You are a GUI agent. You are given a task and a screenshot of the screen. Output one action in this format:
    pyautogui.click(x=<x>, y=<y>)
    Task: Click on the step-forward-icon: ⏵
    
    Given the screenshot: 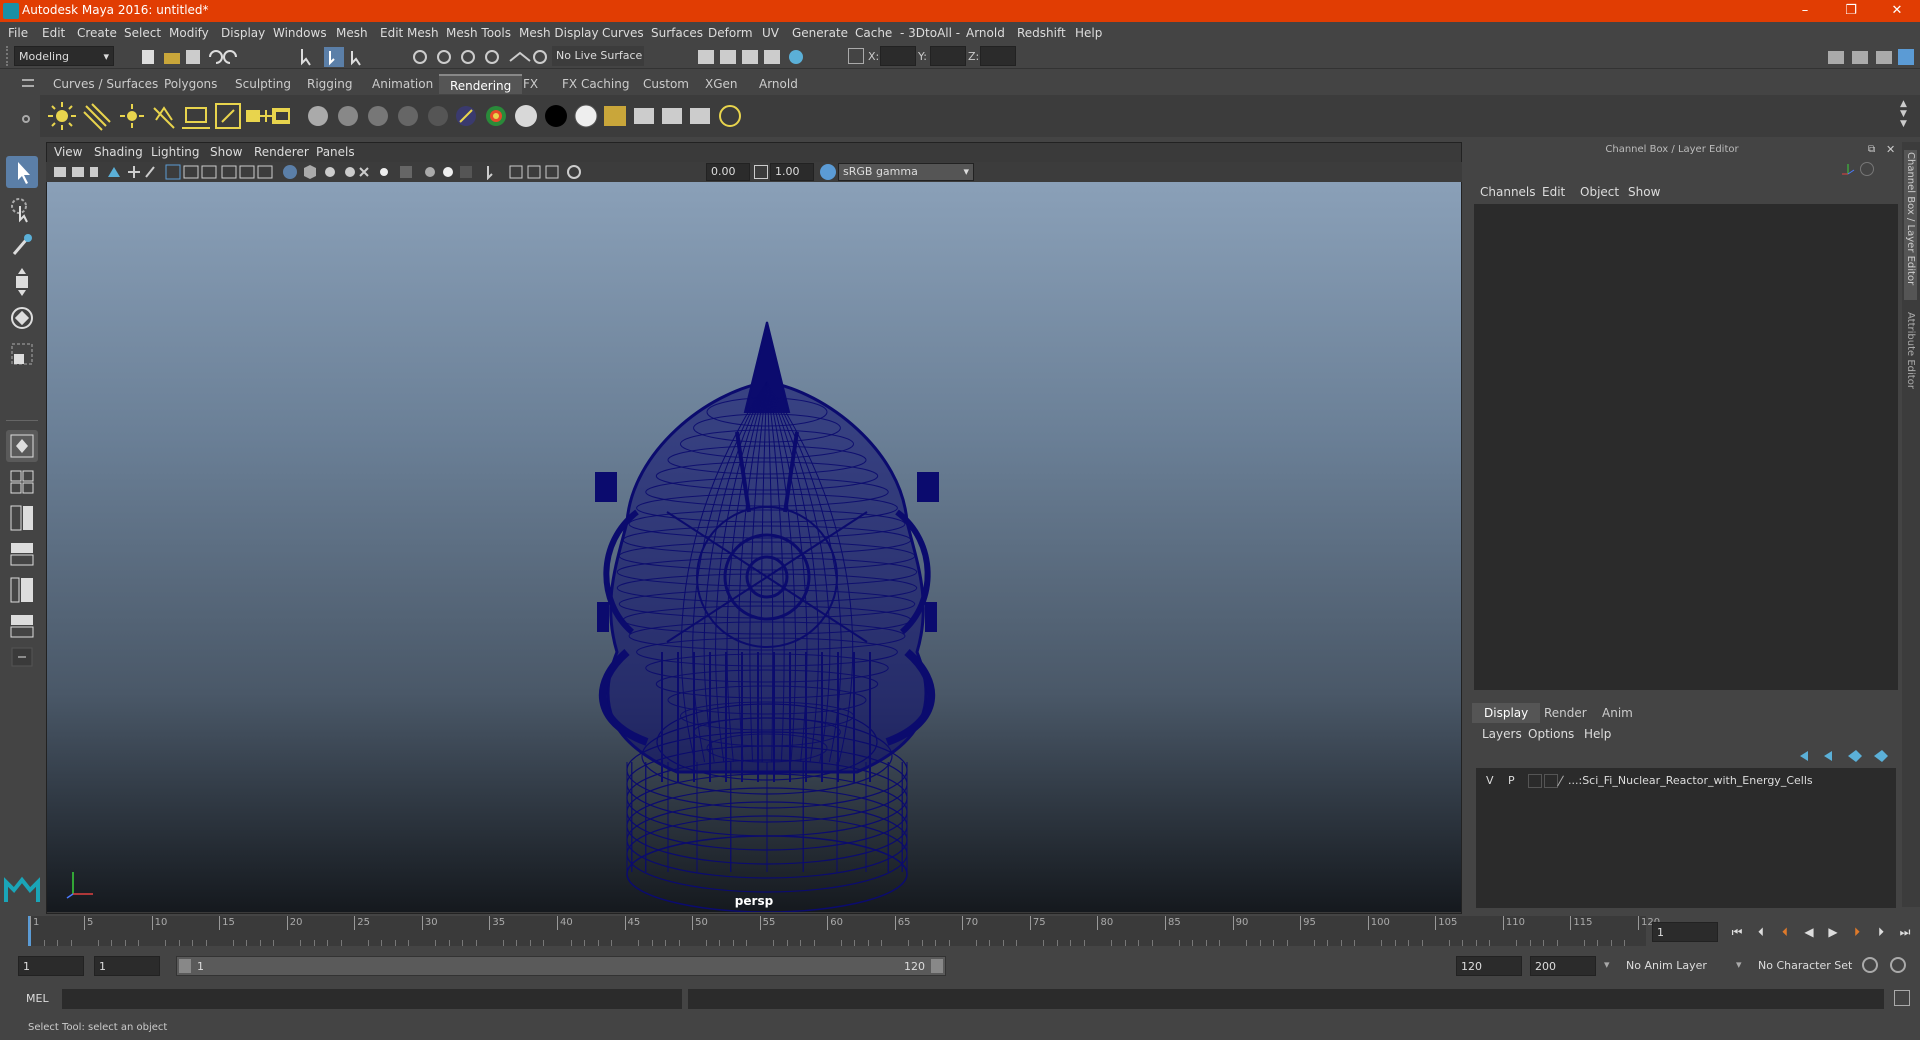 What is the action you would take?
    pyautogui.click(x=1881, y=932)
    